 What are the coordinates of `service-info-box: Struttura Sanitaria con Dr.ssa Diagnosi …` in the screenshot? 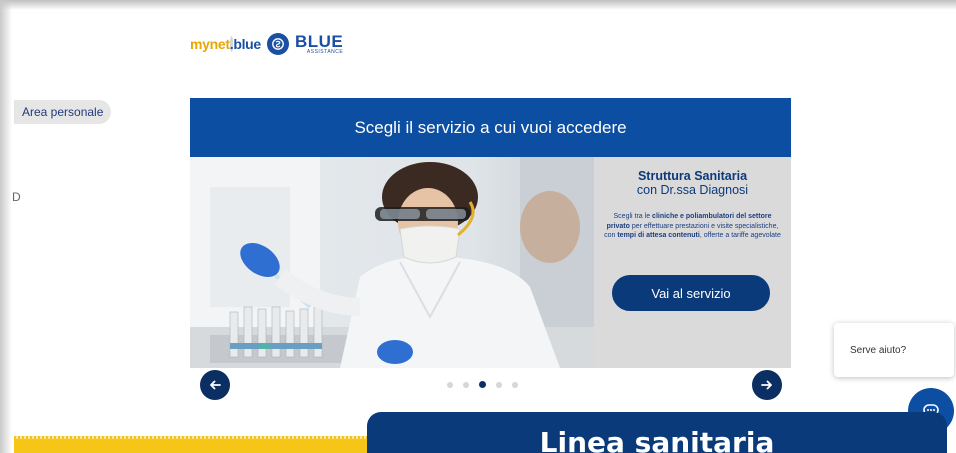 It's located at (692, 262).